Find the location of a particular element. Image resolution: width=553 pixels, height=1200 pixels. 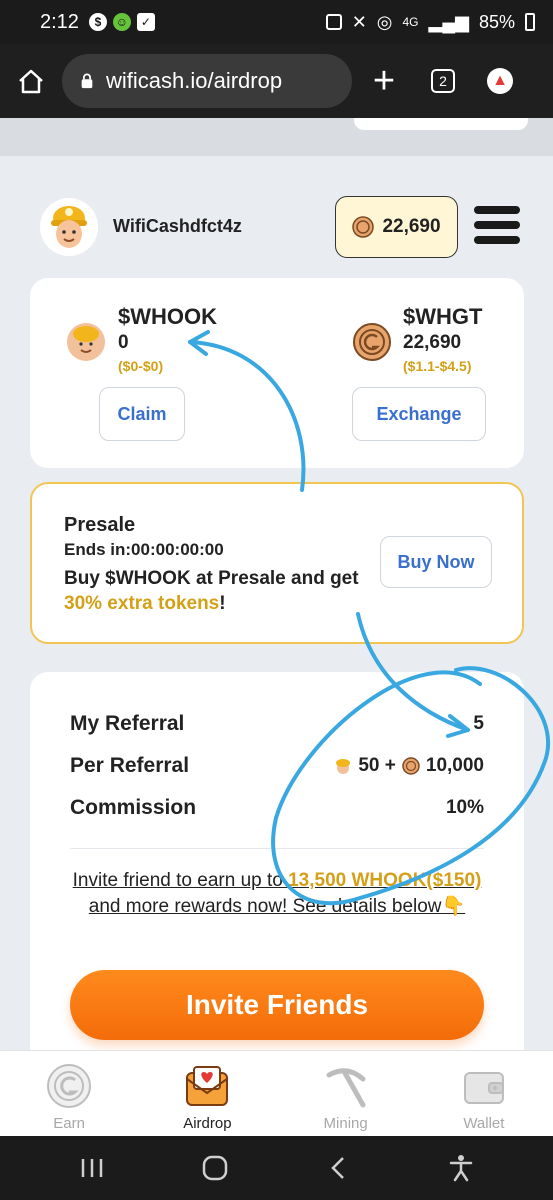

recent-apps-button is located at coordinates (92, 1168).